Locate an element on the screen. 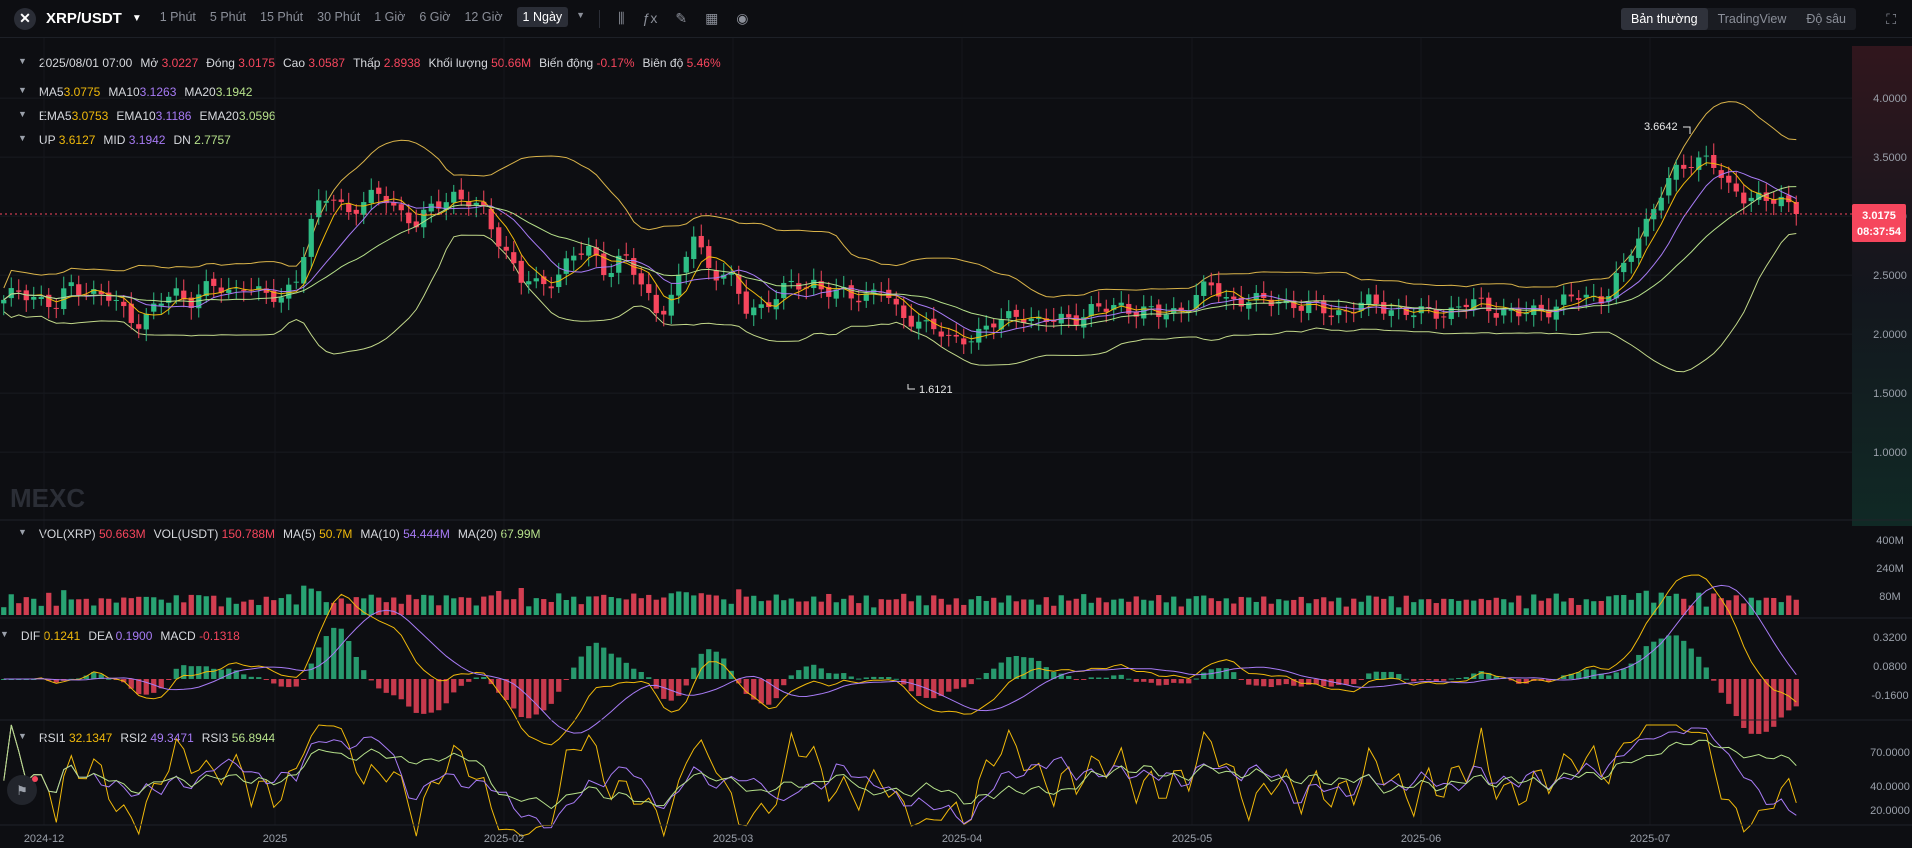 The width and height of the screenshot is (1912, 848). layout-grid-icon: ▦ is located at coordinates (711, 18).